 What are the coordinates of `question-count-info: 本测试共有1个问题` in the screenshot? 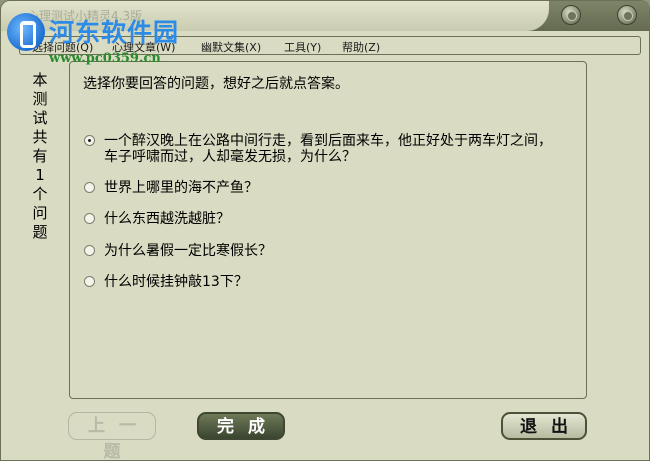 It's located at (40, 156).